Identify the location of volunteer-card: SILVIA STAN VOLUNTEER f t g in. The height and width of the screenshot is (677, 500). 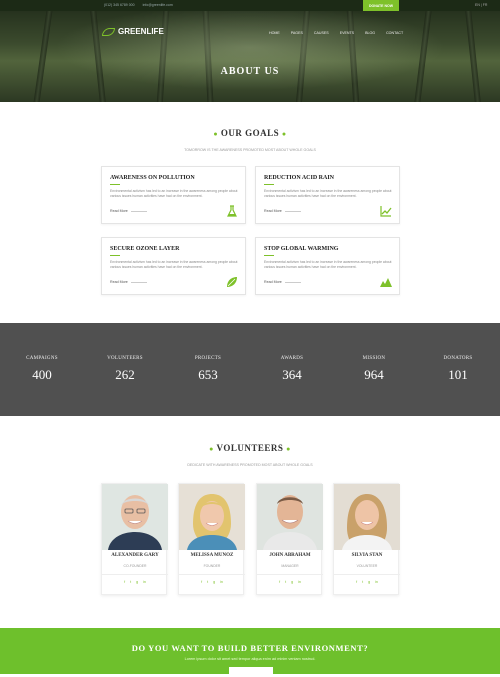
(366, 539).